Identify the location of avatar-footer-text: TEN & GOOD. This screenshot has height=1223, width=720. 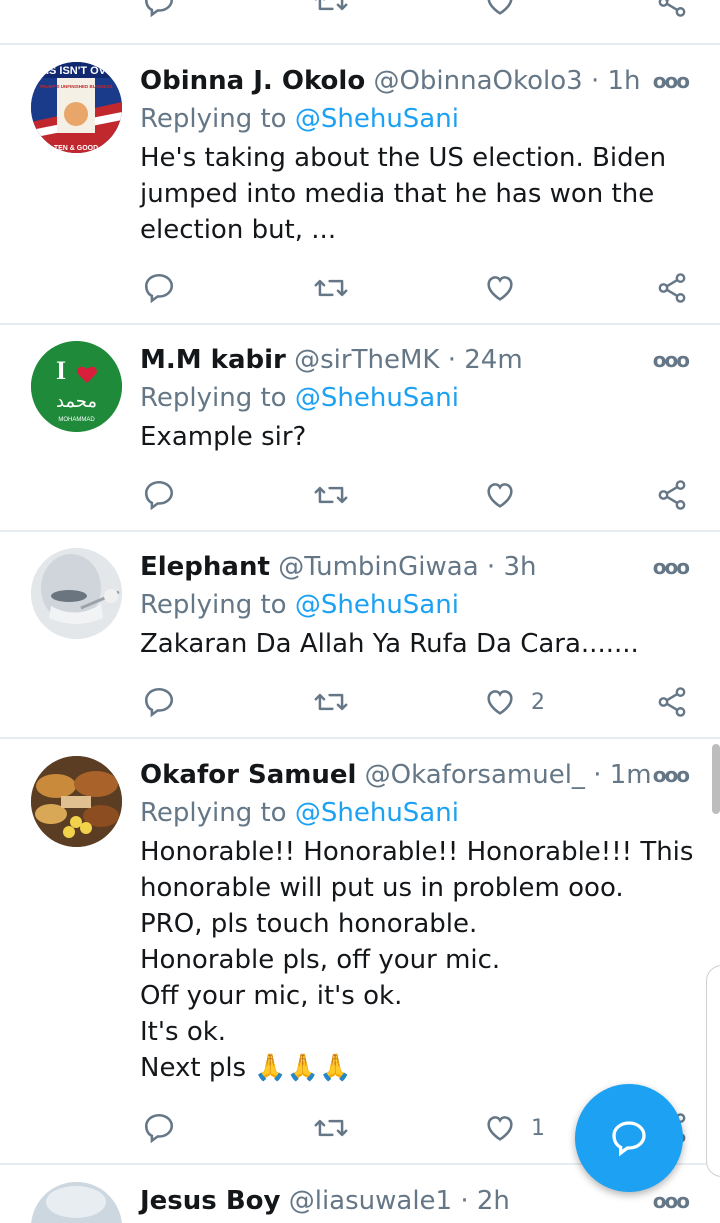
(76, 148).